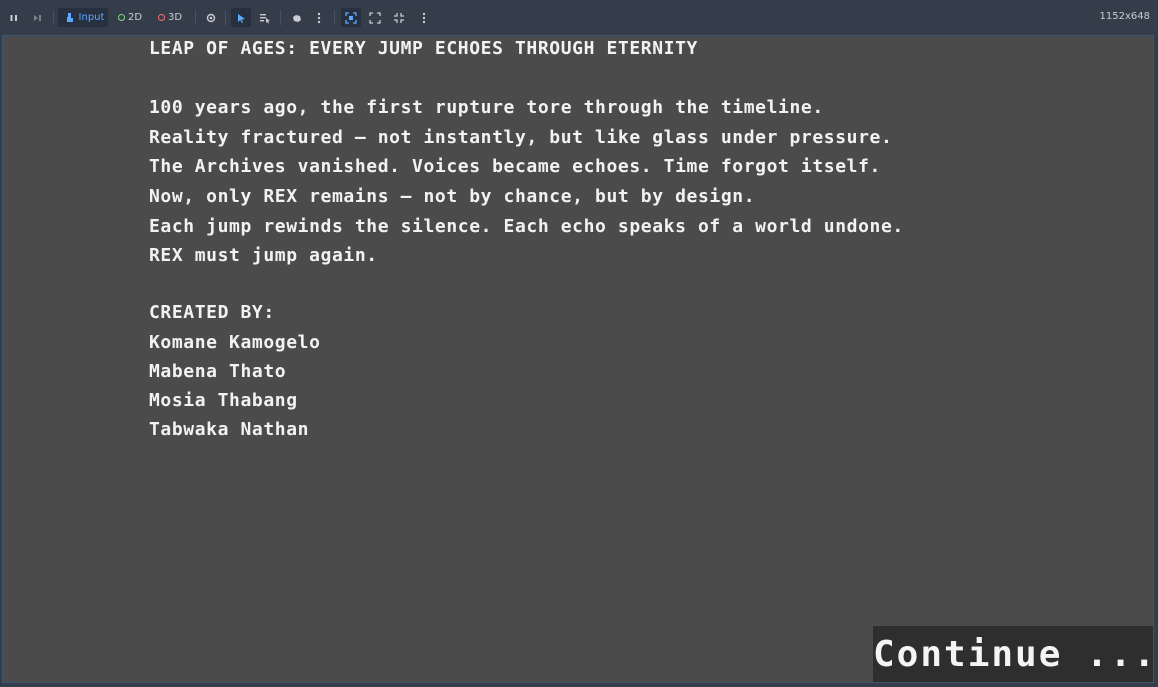 The image size is (1158, 687). I want to click on step-icon, so click(37, 17).